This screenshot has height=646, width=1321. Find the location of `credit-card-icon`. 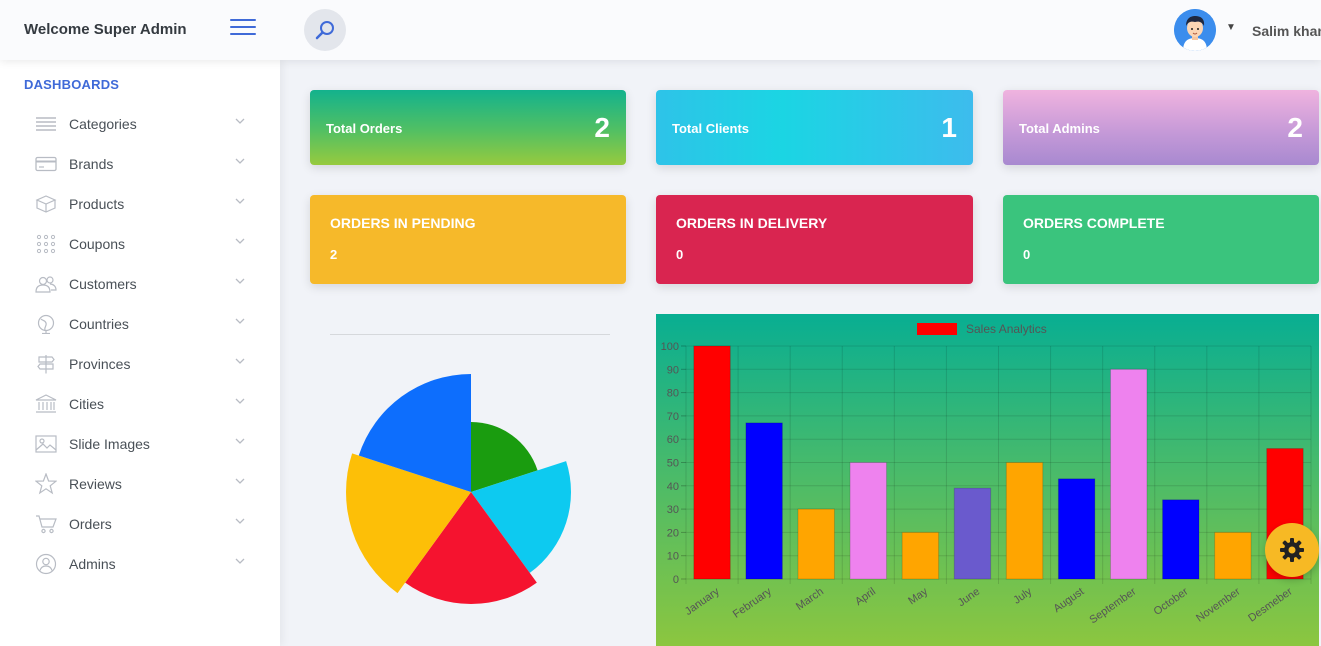

credit-card-icon is located at coordinates (46, 164).